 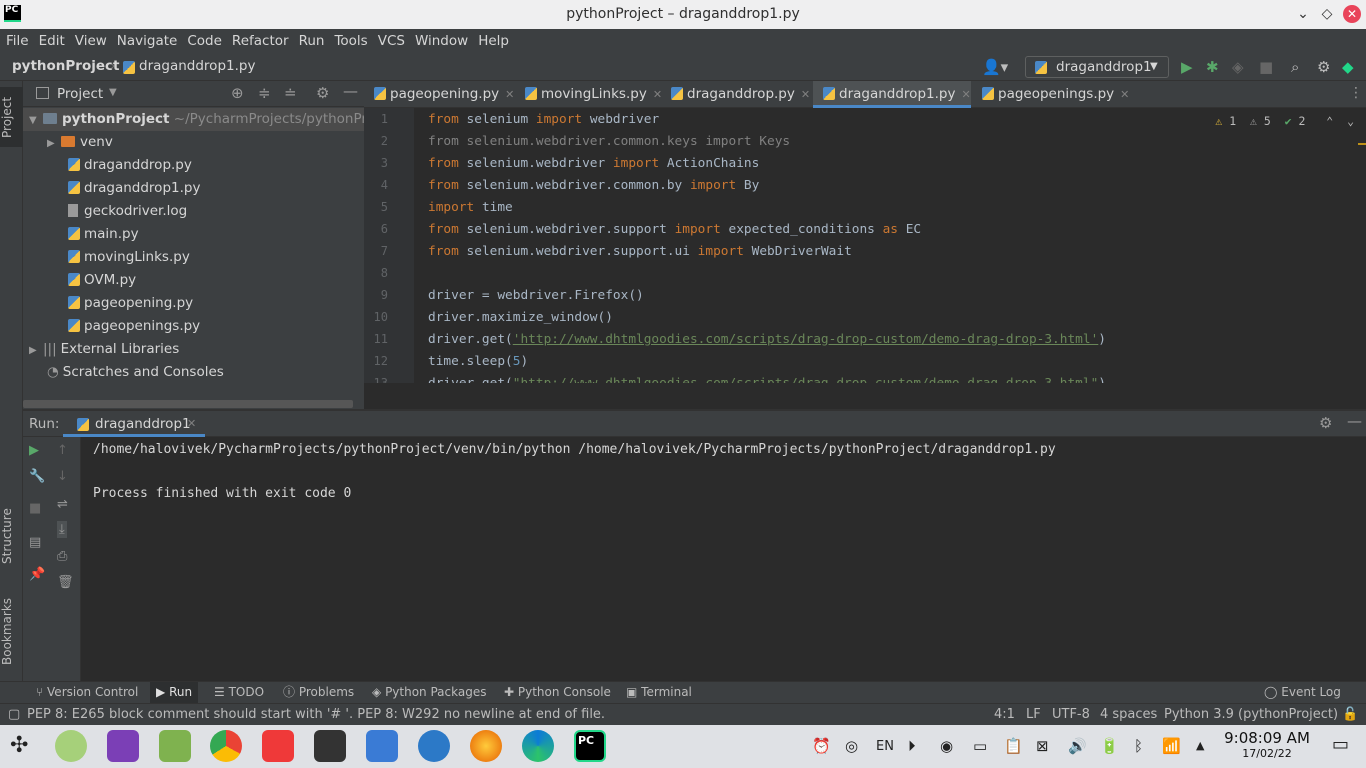 What do you see at coordinates (11, 117) in the screenshot?
I see `project-tool-tab: Project` at bounding box center [11, 117].